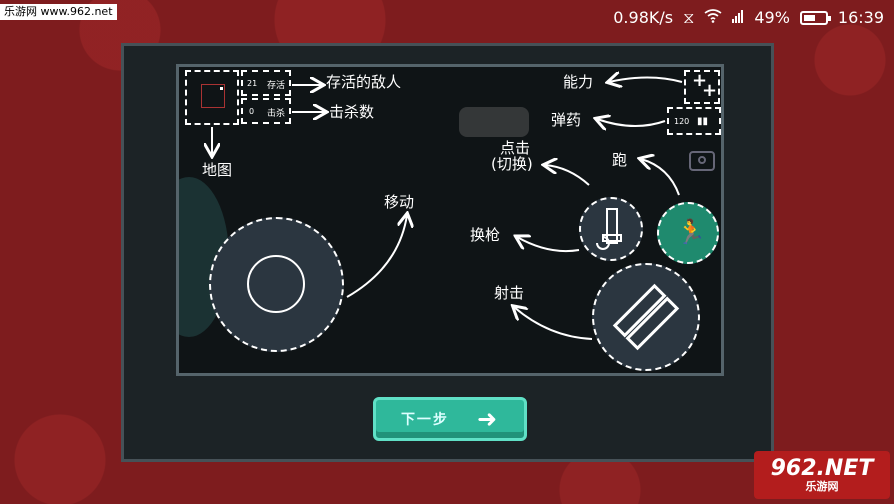 The height and width of the screenshot is (504, 894). What do you see at coordinates (689, 17) in the screenshot?
I see `vibrate-icon: ⧖` at bounding box center [689, 17].